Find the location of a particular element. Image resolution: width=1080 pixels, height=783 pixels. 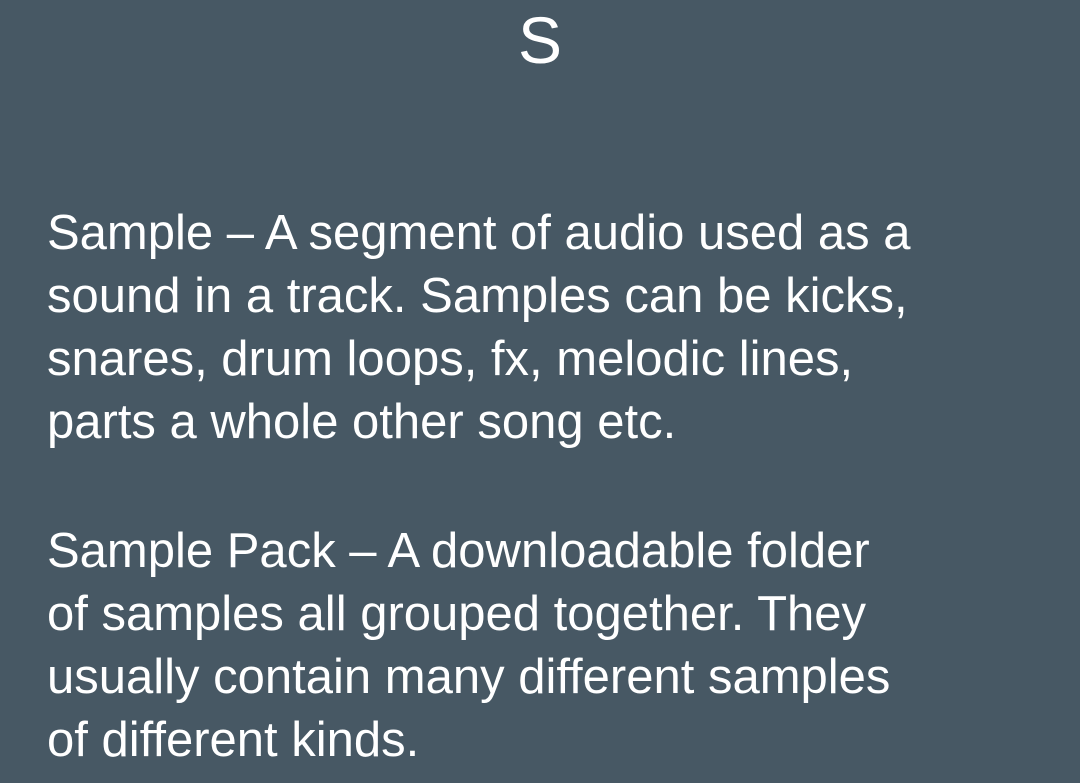

definition-line: usually contain many different samples is located at coordinates (469, 677).